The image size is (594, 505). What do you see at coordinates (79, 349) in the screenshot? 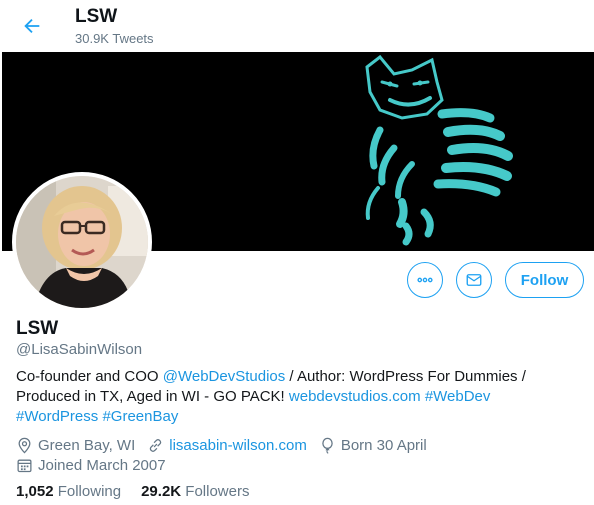
I see `profile-handle: @LisaSabinWilson` at bounding box center [79, 349].